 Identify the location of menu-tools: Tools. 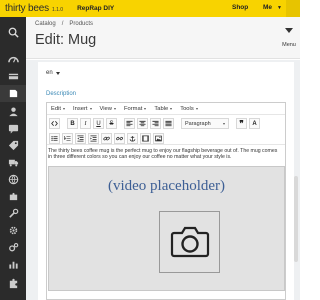
(189, 109).